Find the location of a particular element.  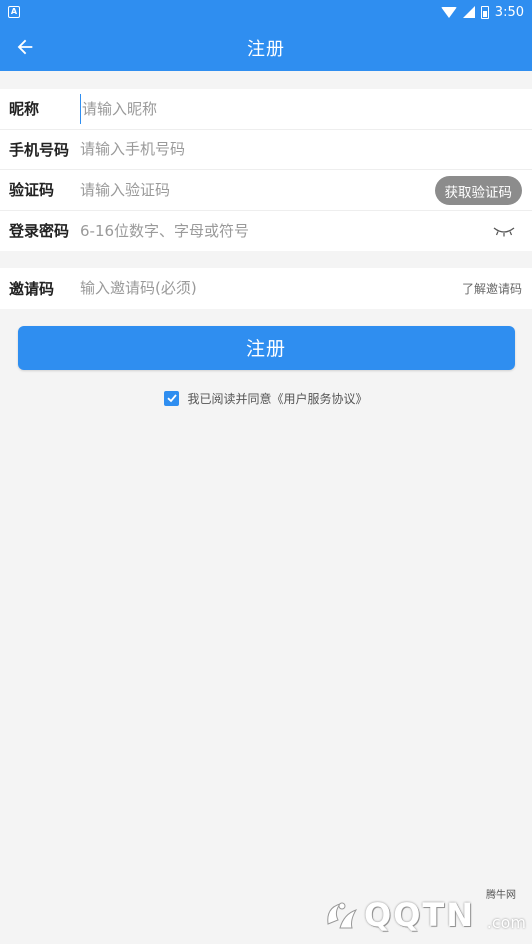

agreement-checkbox is located at coordinates (172, 398).